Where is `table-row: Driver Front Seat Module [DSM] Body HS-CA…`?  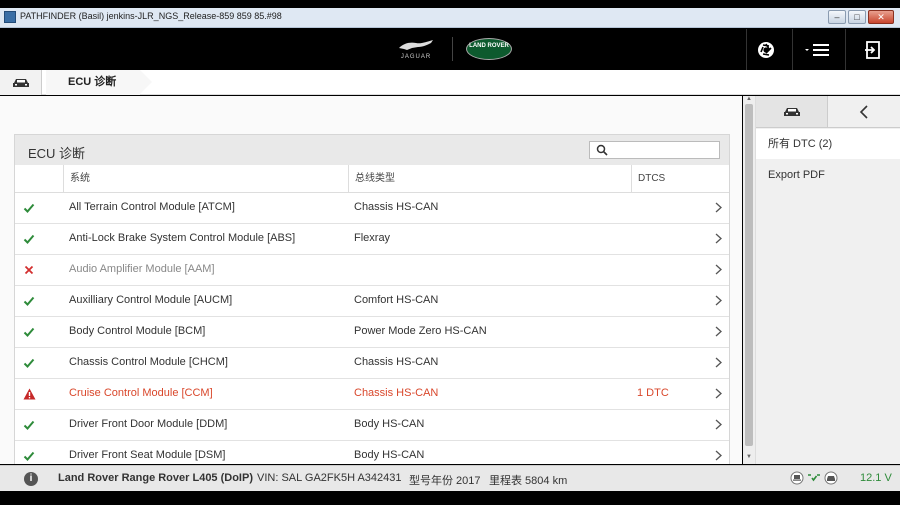
table-row: Driver Front Seat Module [DSM] Body HS-CA… is located at coordinates (372, 452).